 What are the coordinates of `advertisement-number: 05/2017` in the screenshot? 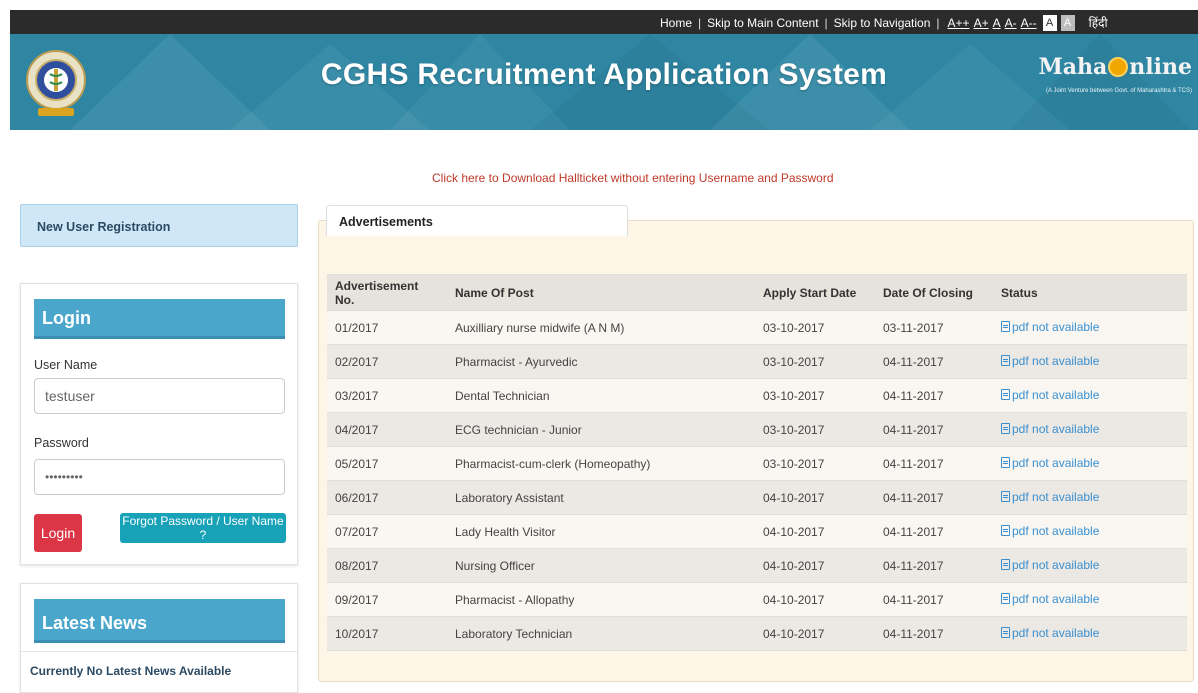 It's located at (387, 463).